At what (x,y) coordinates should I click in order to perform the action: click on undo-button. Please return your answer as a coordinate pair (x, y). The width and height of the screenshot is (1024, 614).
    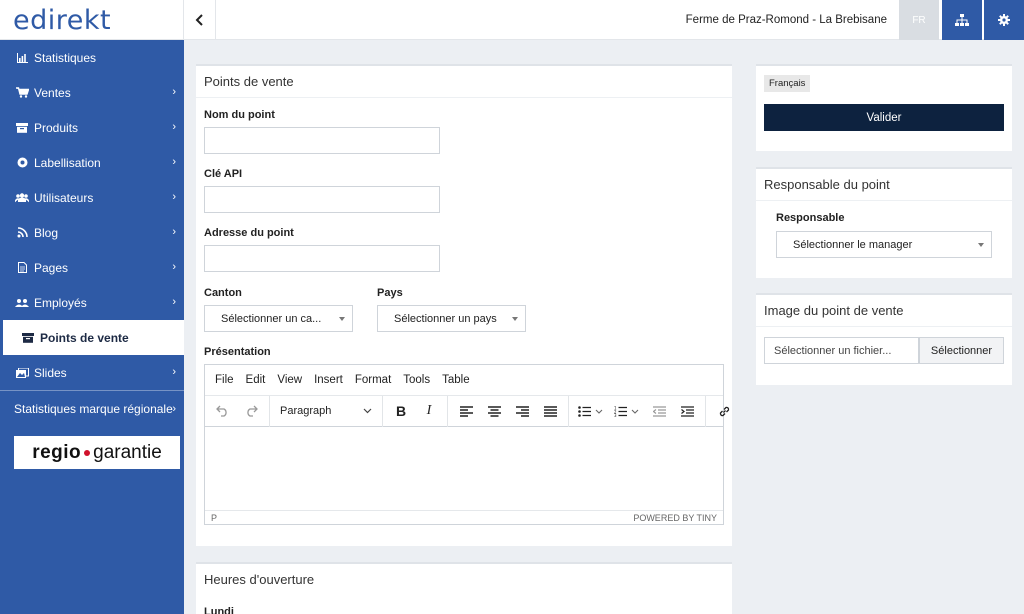
    Looking at the image, I should click on (223, 411).